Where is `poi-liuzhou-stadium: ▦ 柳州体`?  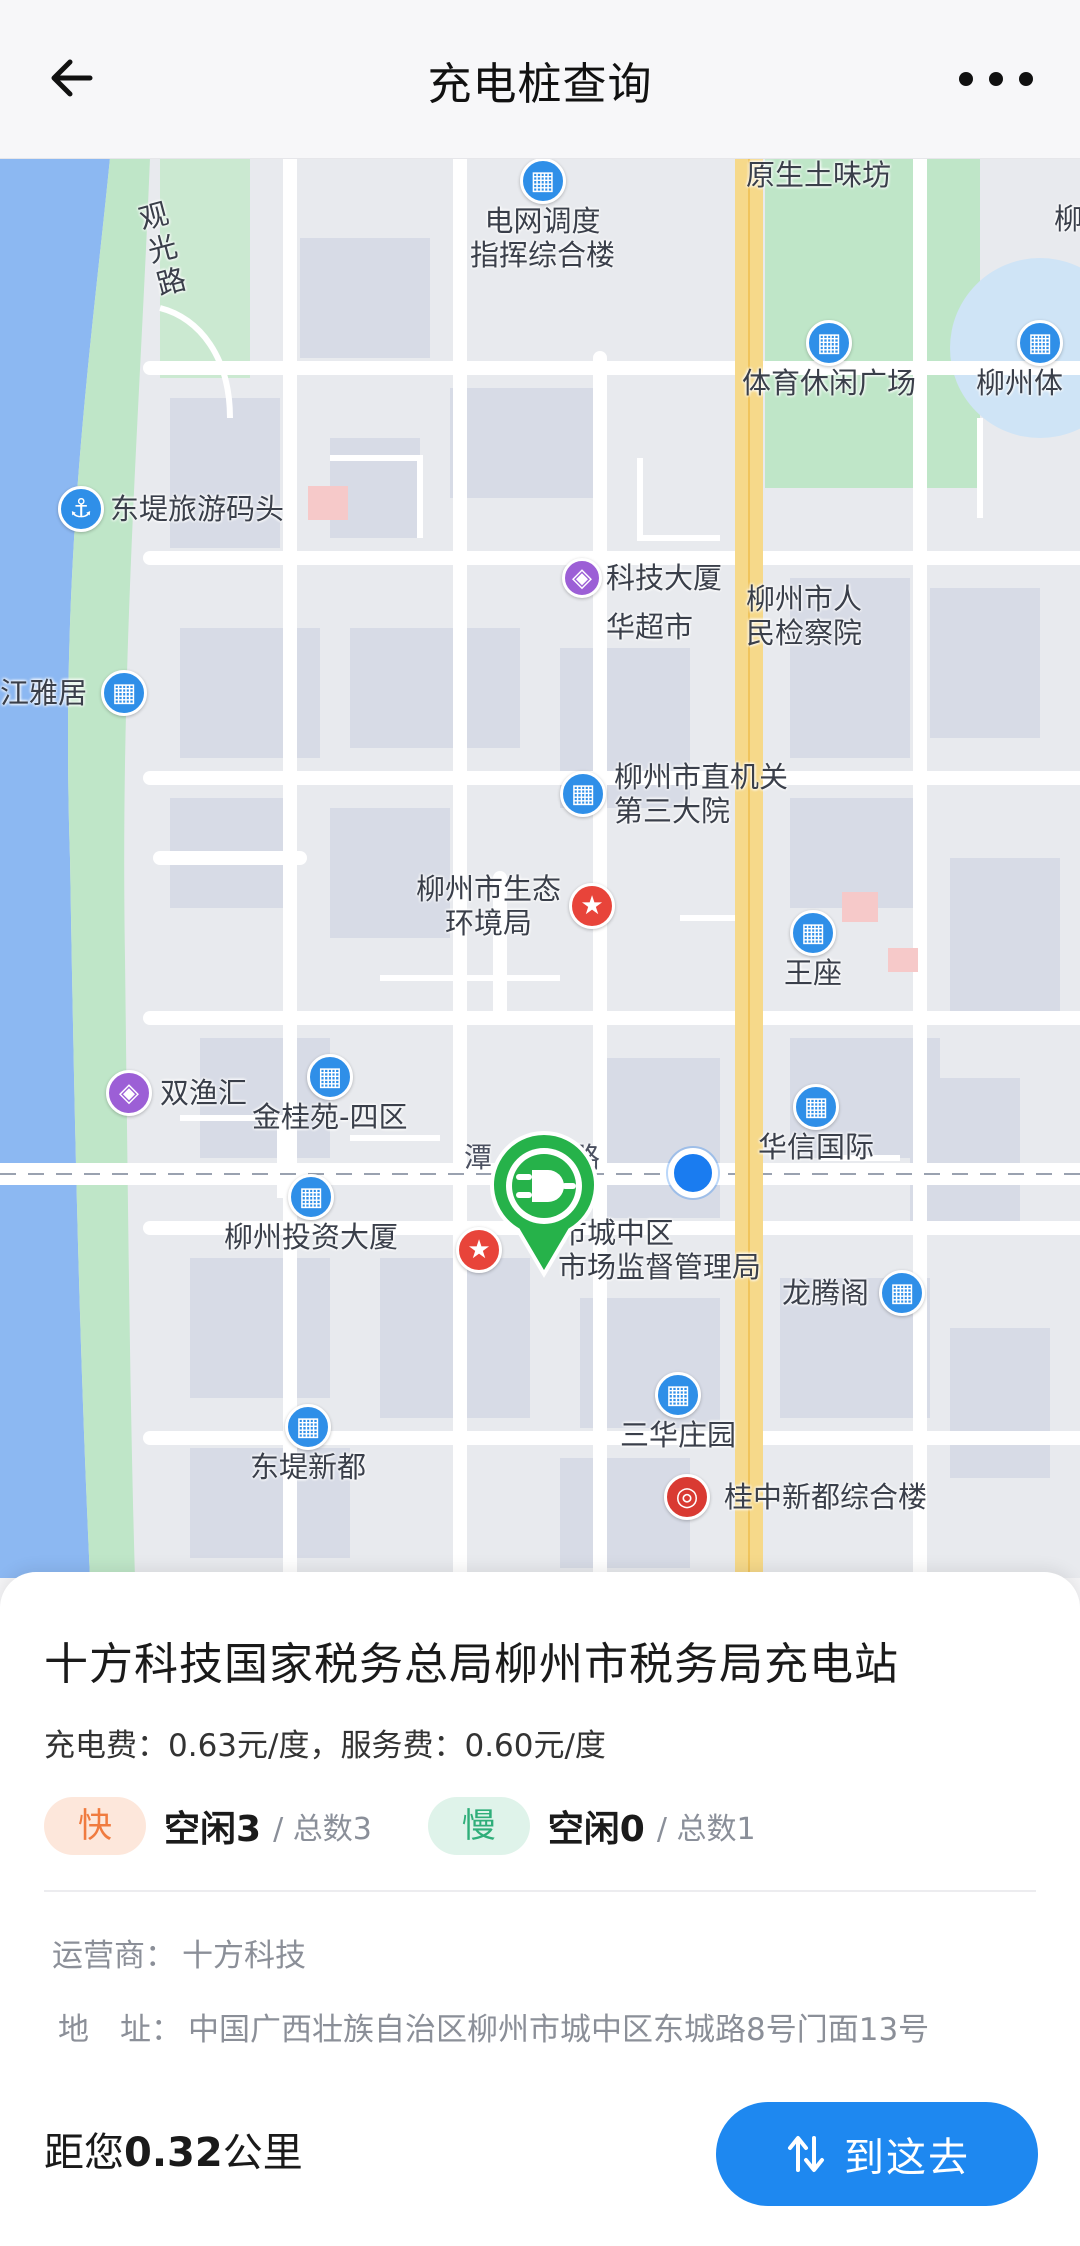
poi-liuzhou-stadium: ▦ 柳州体 is located at coordinates (1020, 360).